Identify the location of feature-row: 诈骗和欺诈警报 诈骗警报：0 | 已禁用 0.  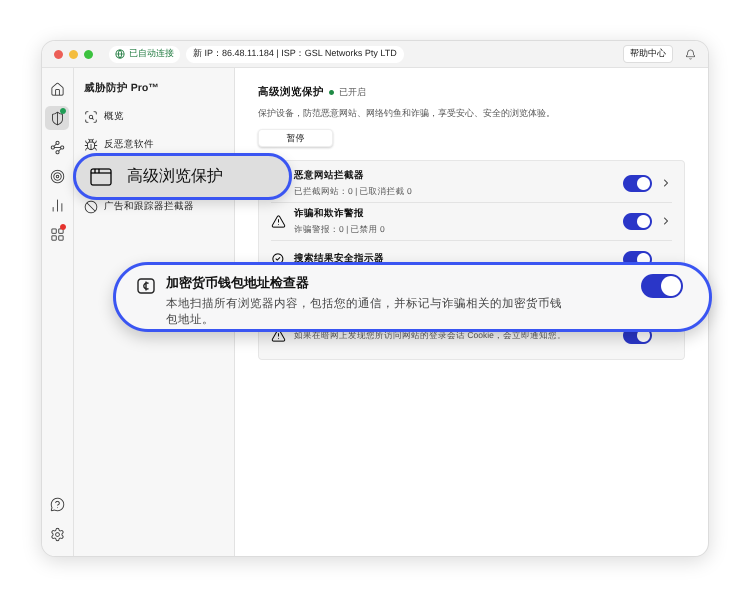
(471, 221).